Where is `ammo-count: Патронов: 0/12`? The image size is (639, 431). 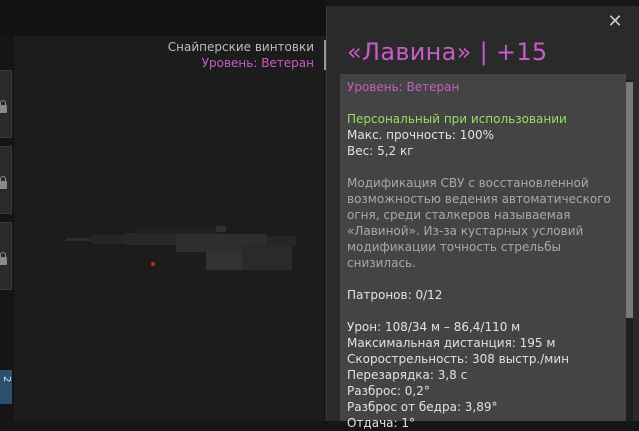
ammo-count: Патронов: 0/12 is located at coordinates (395, 295).